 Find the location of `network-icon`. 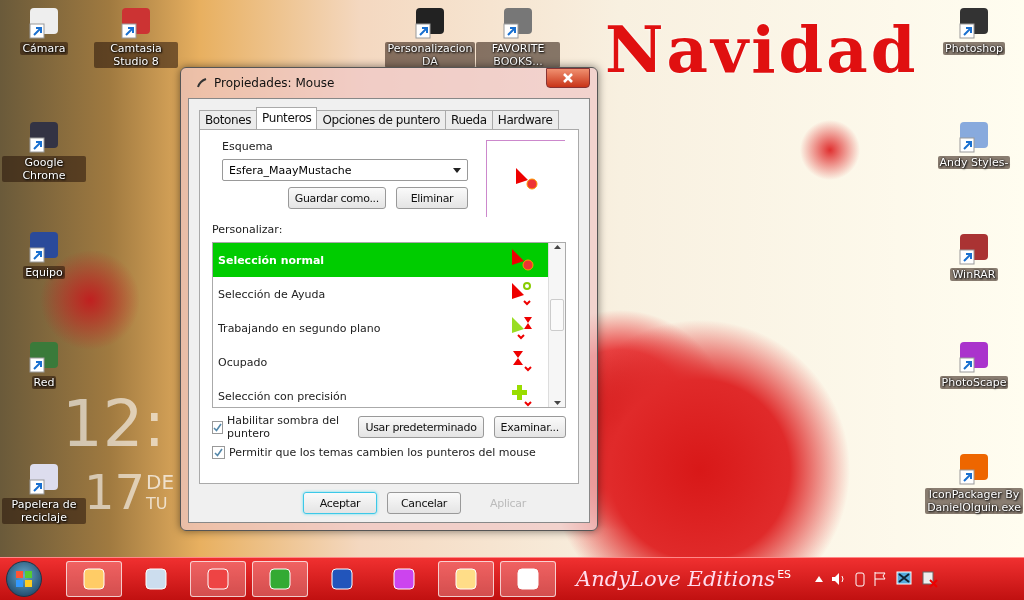

network-icon is located at coordinates (904, 579).